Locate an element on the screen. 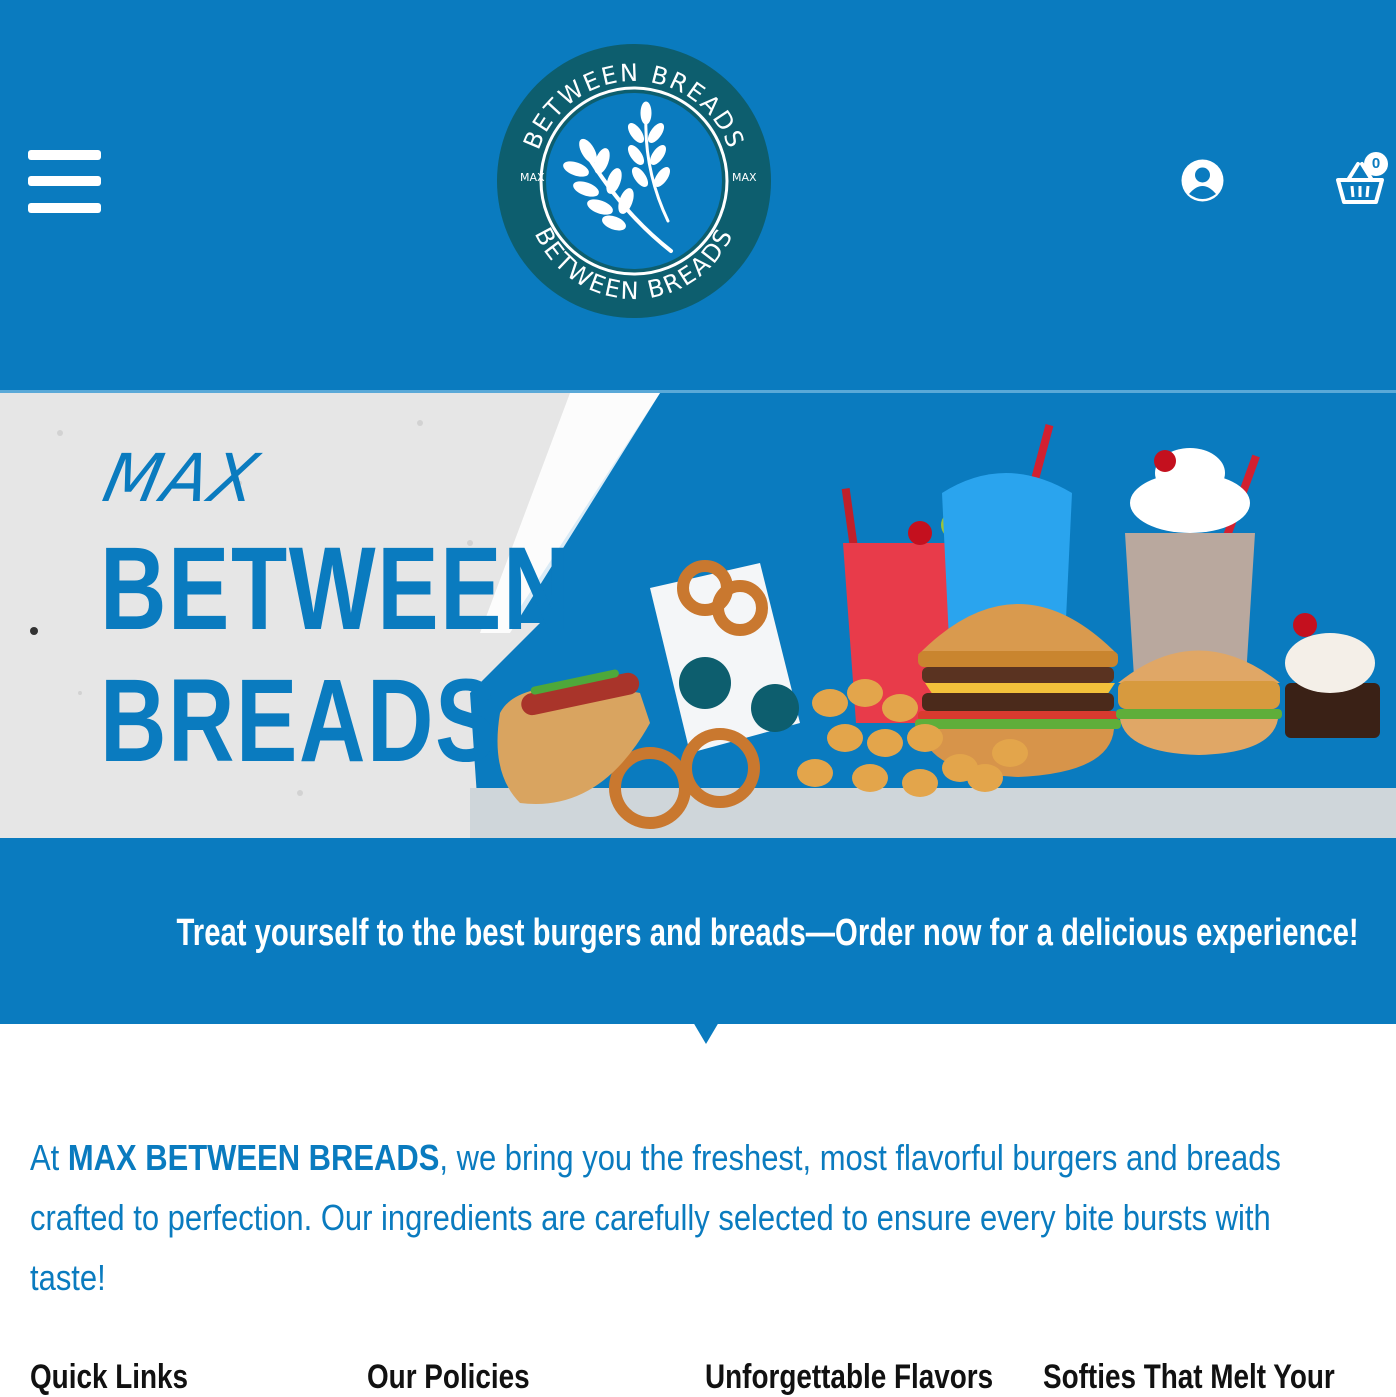 This screenshot has width=1396, height=1397. cart-count-badge: 0 is located at coordinates (1376, 164).